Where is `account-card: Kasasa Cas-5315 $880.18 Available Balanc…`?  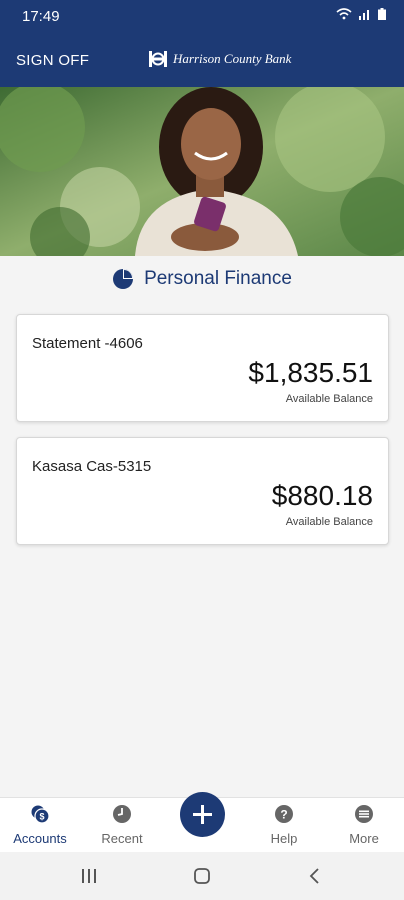
account-card: Kasasa Cas-5315 $880.18 Available Balanc… is located at coordinates (202, 491).